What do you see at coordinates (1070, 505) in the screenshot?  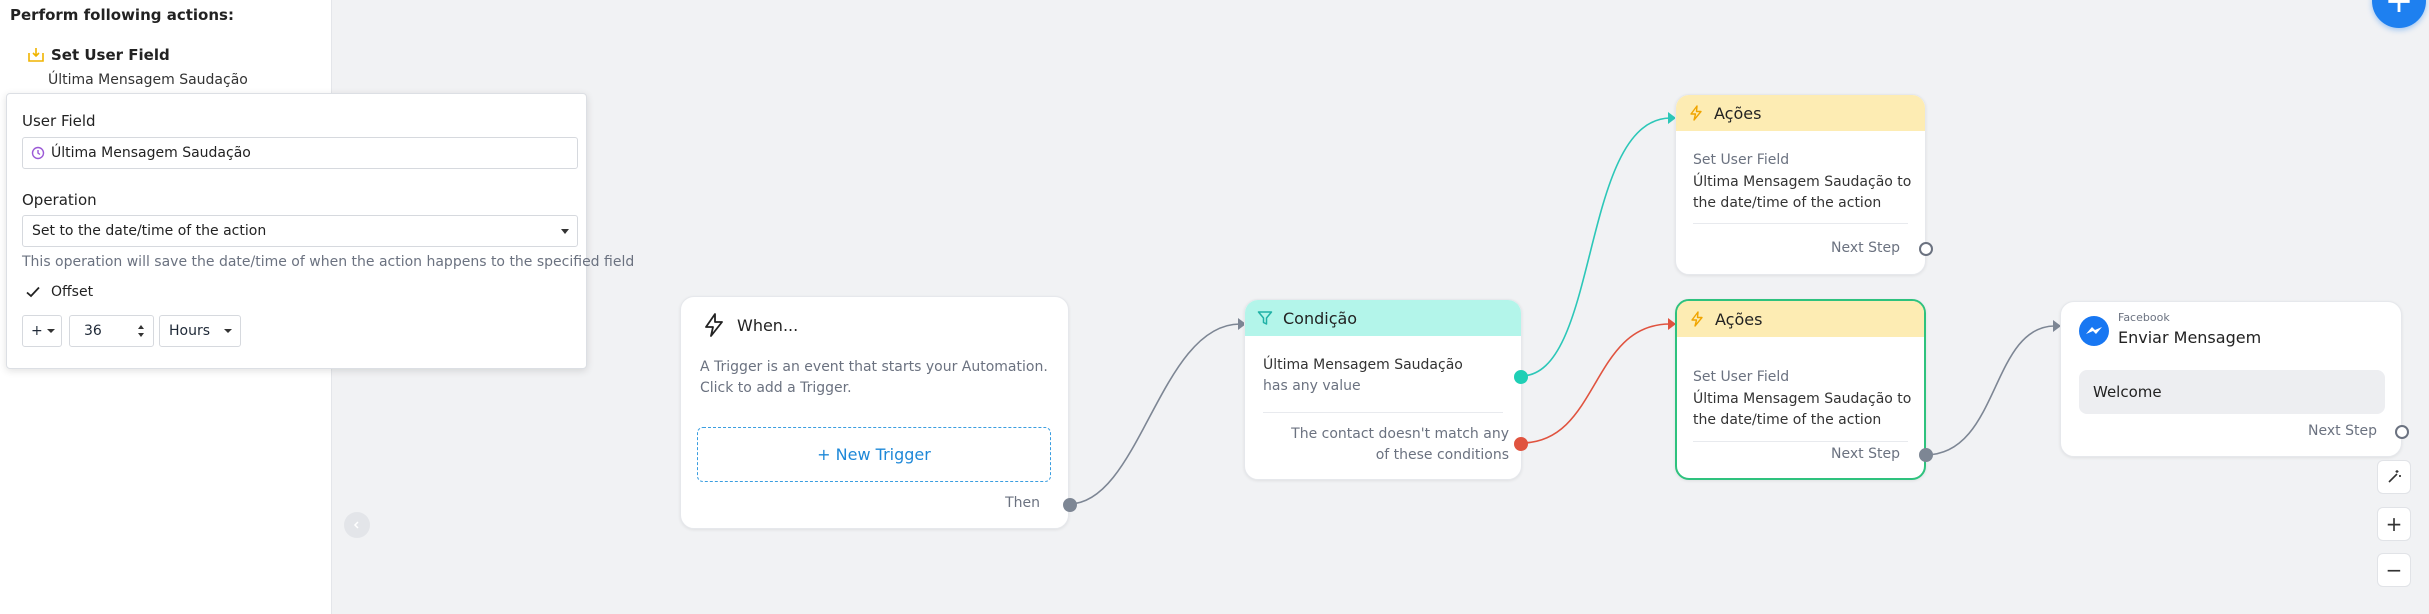 I see `trigger-output-port` at bounding box center [1070, 505].